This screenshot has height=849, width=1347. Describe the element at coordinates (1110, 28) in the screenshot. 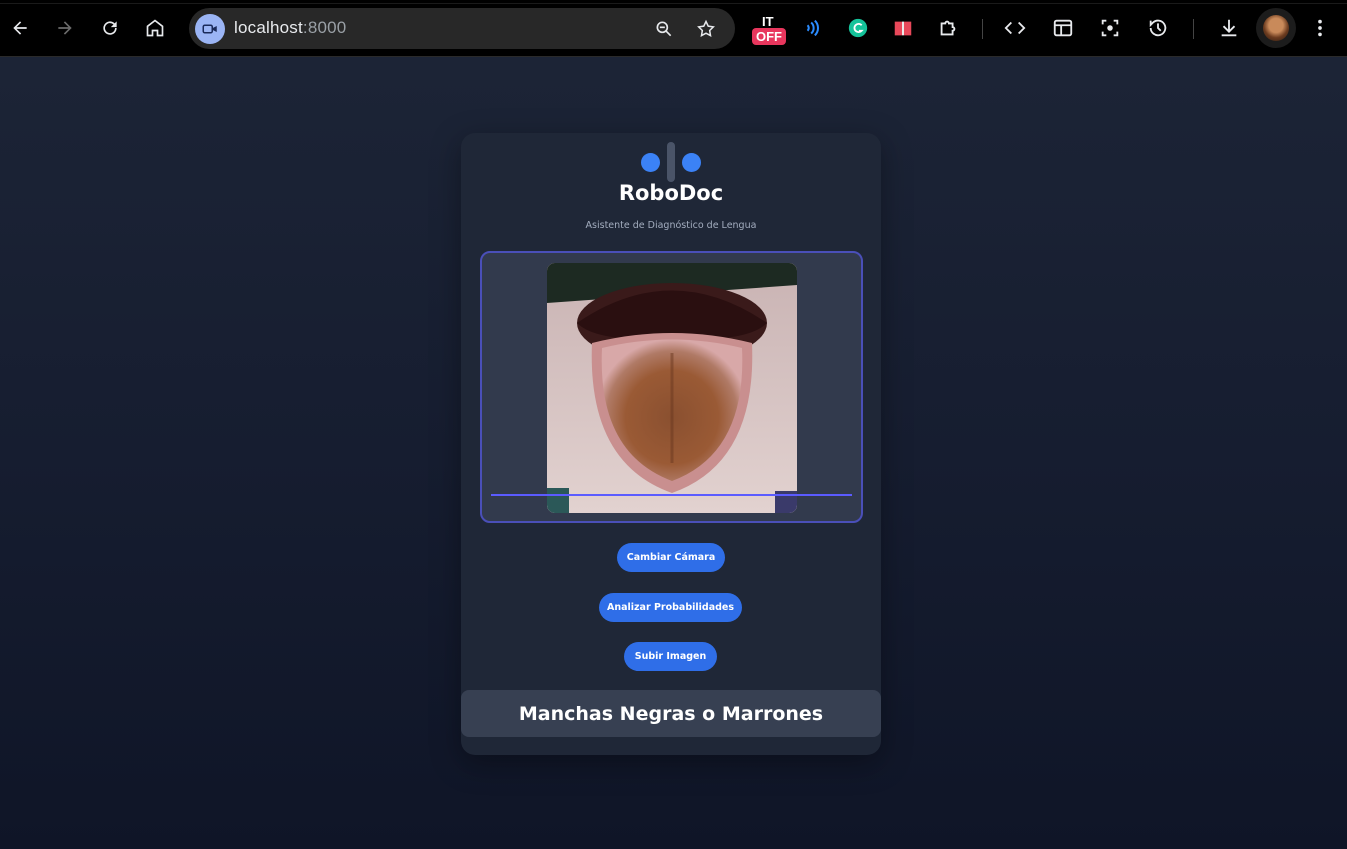

I see `lens-screenshot-icon` at that location.